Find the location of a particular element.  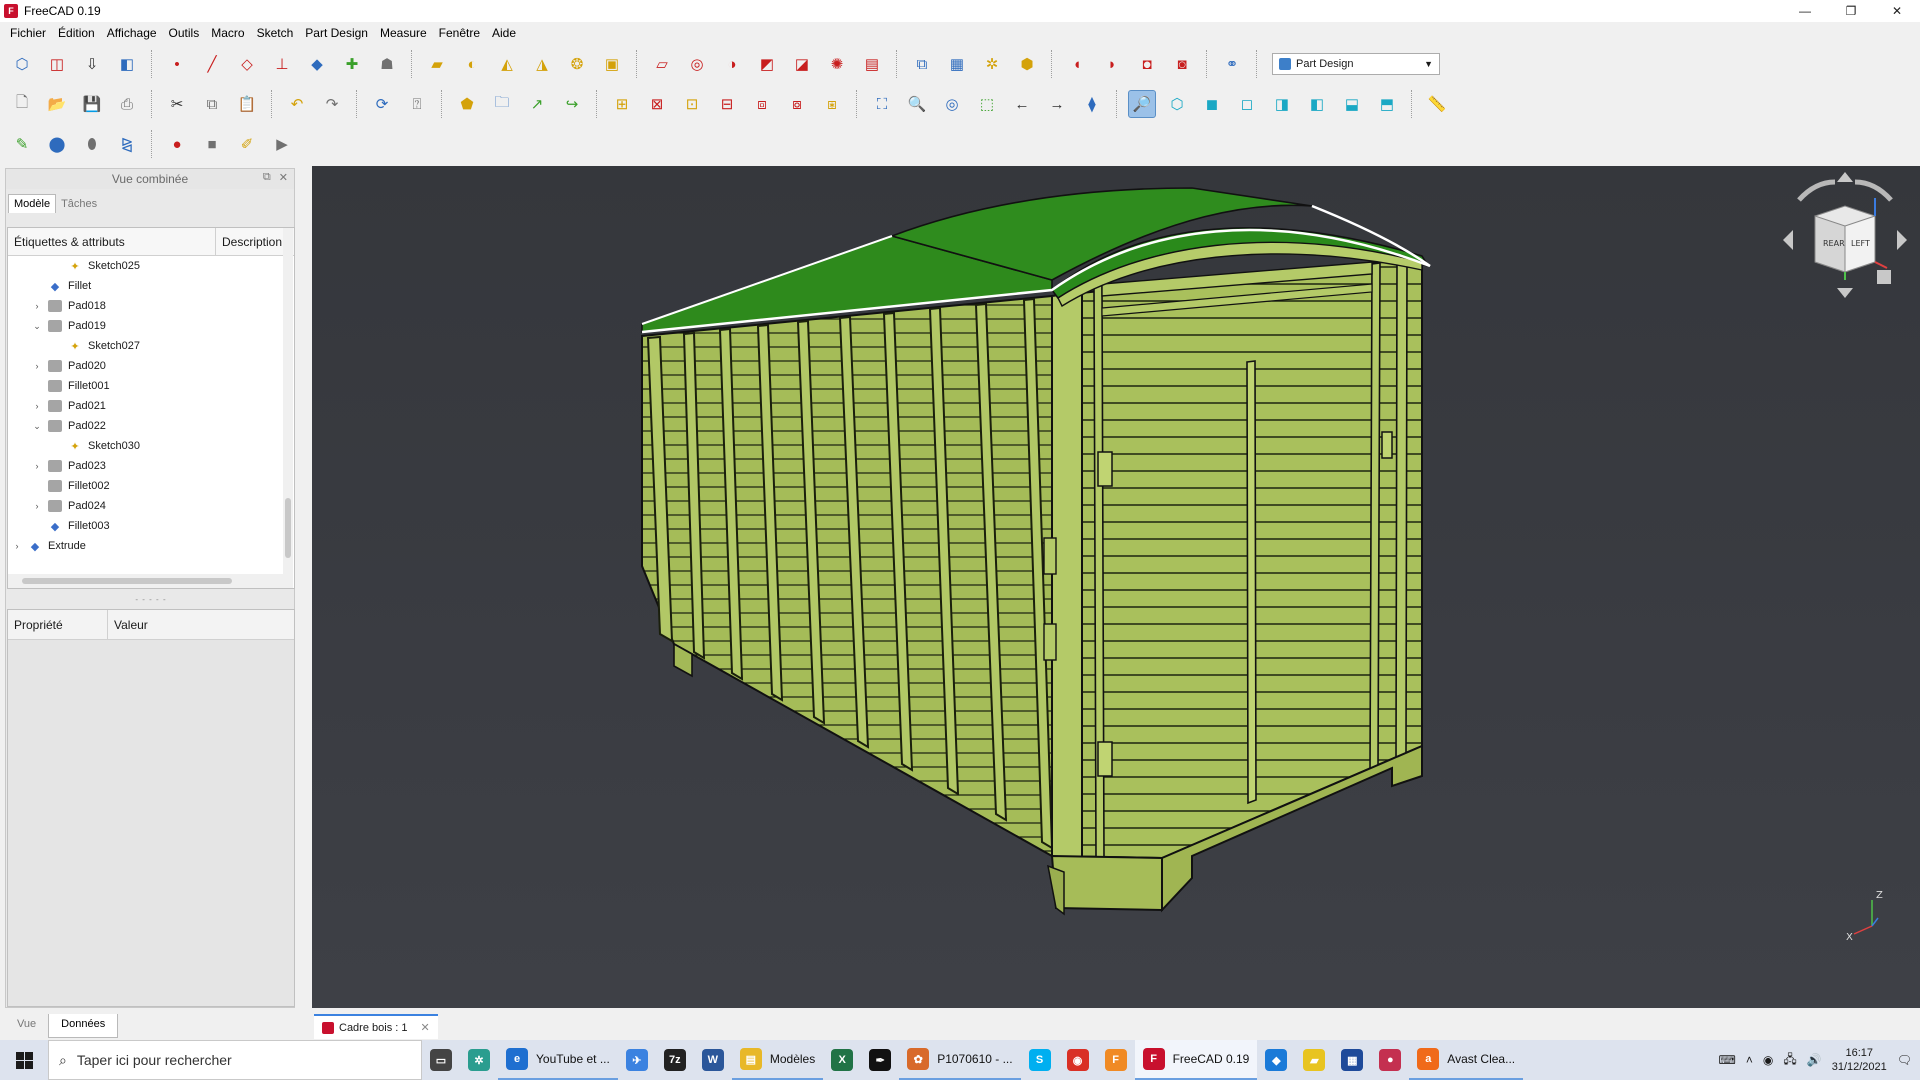

collapse-icon: ⌄ is located at coordinates (37, 326).